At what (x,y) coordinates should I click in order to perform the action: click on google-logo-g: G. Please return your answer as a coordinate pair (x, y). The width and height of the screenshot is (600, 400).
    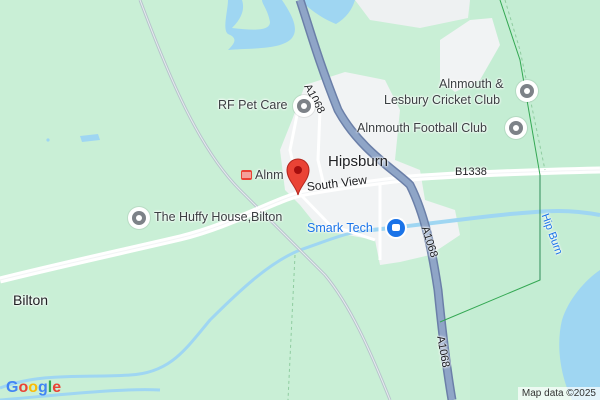
    Looking at the image, I should click on (12, 387).